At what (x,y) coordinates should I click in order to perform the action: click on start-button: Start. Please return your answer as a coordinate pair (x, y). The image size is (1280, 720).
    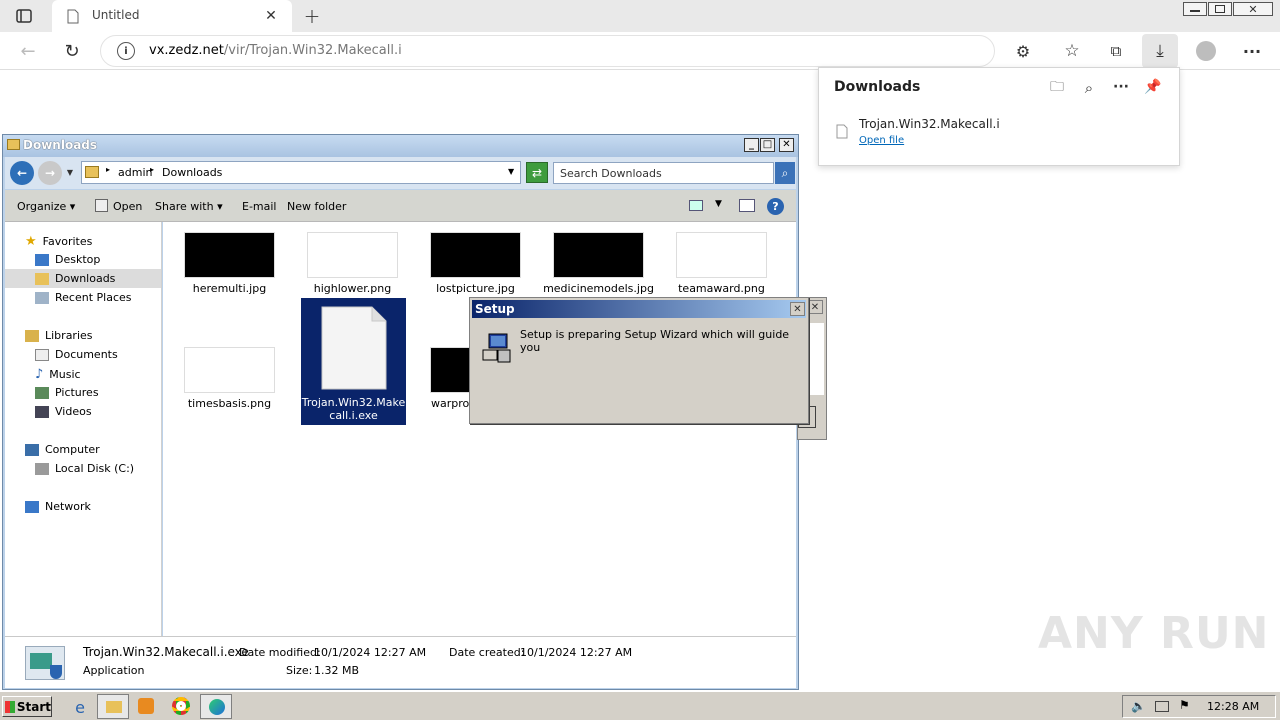
    Looking at the image, I should click on (27, 706).